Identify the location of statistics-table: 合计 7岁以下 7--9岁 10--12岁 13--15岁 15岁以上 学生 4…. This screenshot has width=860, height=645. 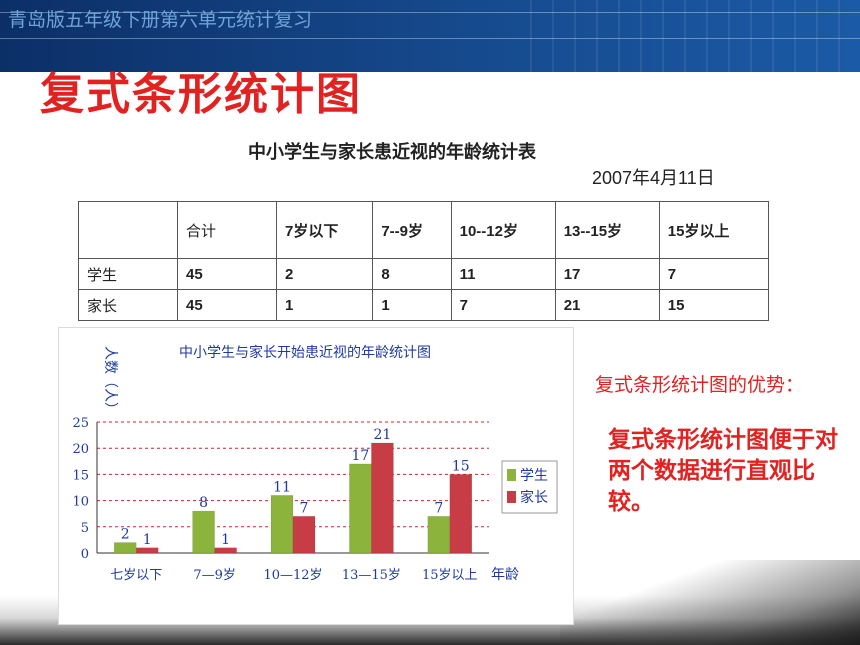
(424, 261).